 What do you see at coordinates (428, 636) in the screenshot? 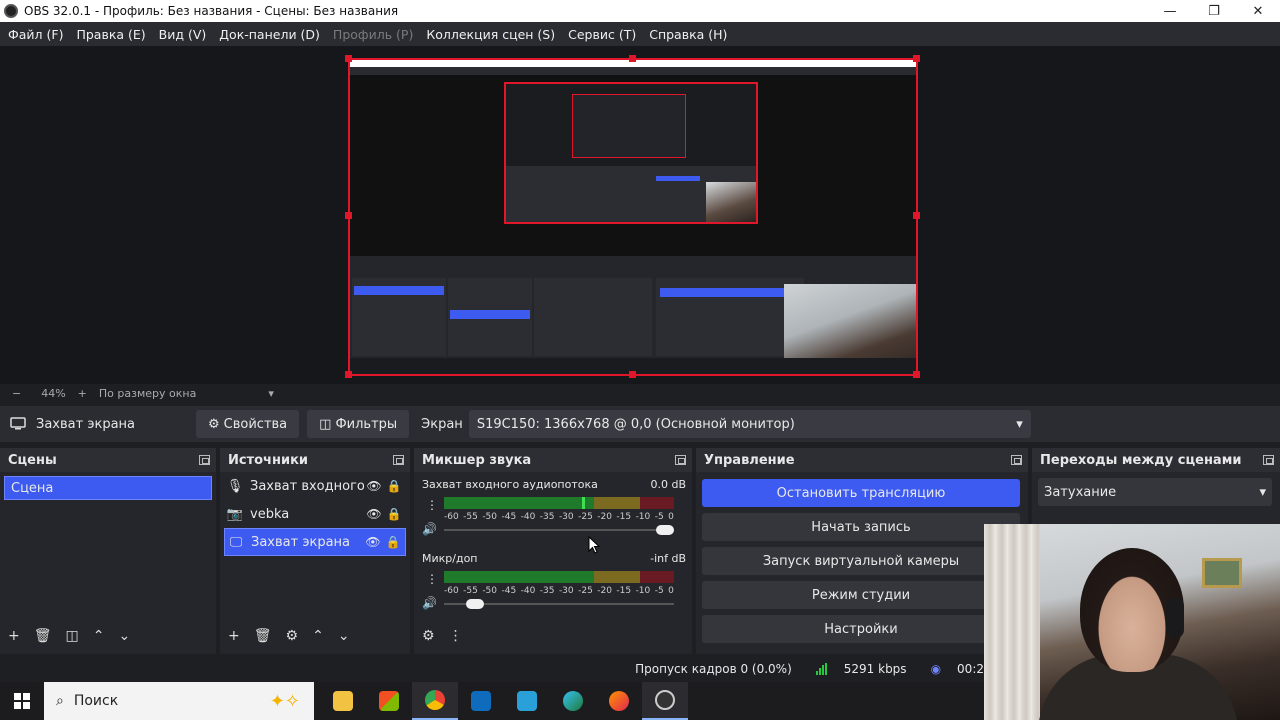
I see `advanced-audio-icon: ⚙` at bounding box center [428, 636].